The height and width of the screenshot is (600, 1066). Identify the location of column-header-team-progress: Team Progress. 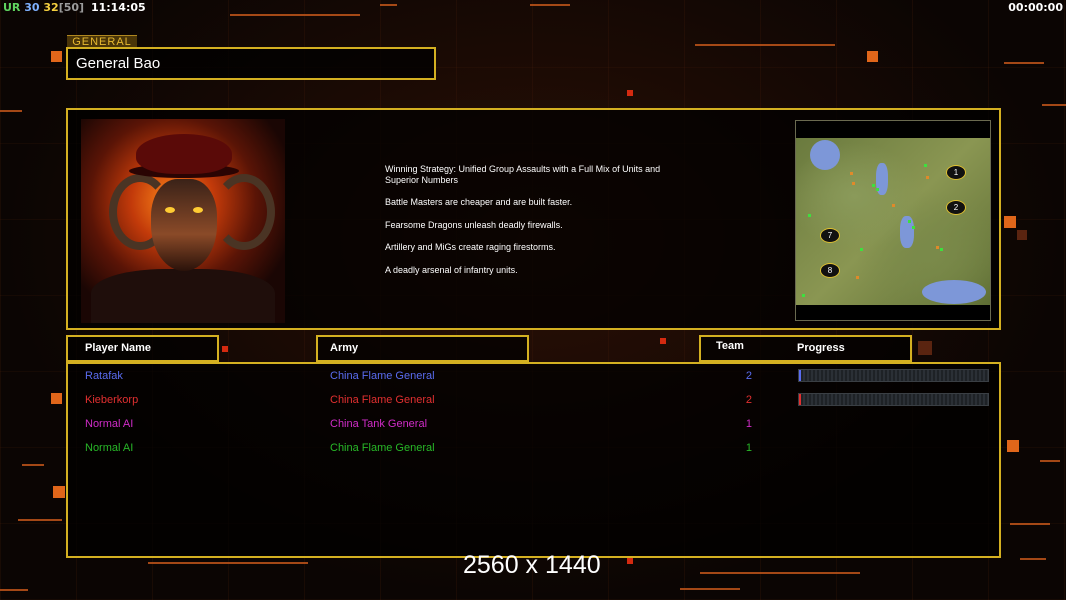
(805, 348).